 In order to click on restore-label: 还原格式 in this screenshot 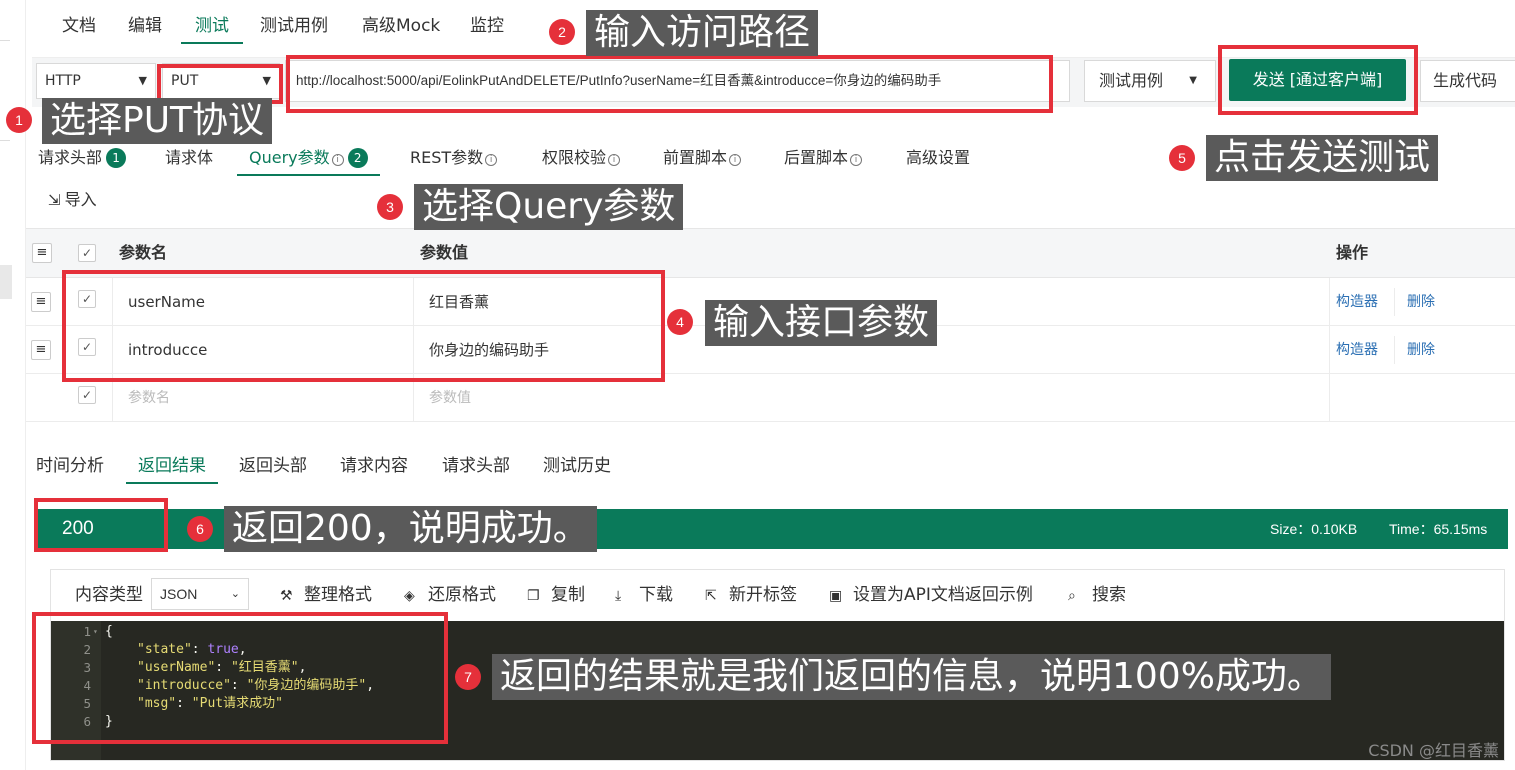, I will do `click(462, 595)`.